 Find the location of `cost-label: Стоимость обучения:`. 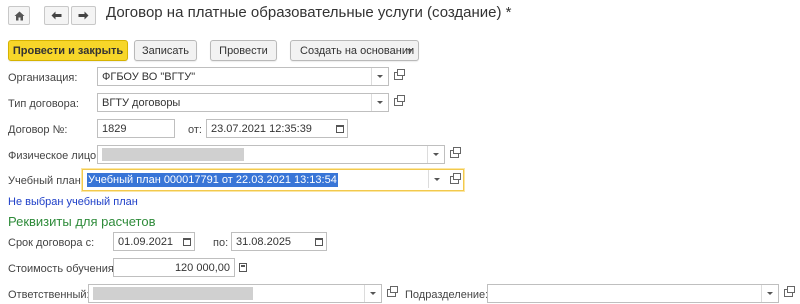

cost-label: Стоимость обучения: is located at coordinates (62, 269).